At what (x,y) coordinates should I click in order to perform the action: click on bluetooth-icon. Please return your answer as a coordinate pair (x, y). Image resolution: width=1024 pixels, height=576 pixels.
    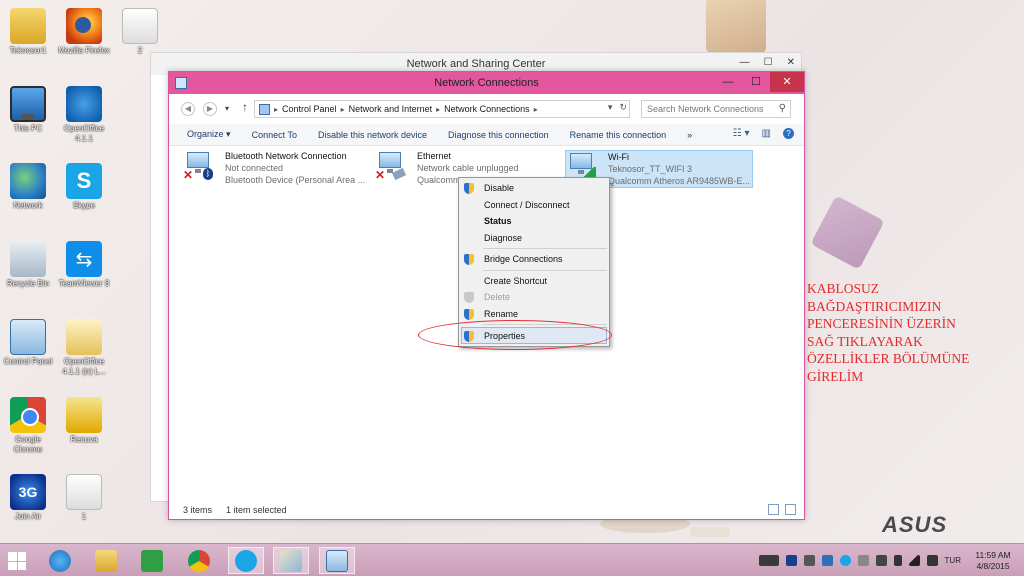
    Looking at the image, I should click on (791, 560).